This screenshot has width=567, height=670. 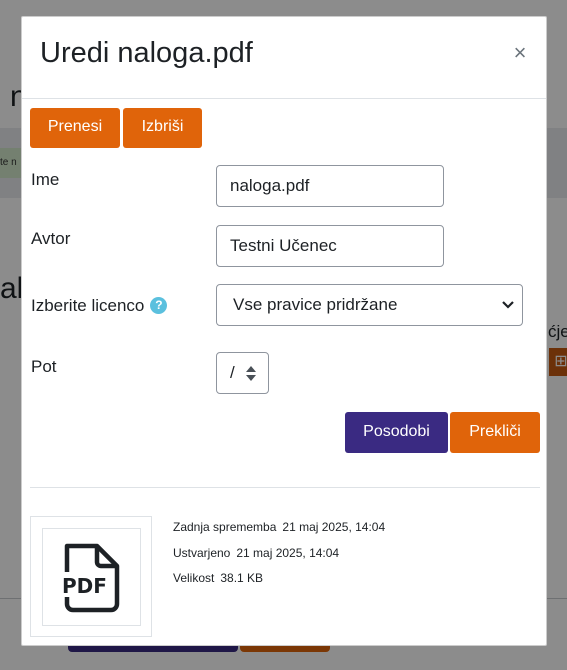 What do you see at coordinates (279, 527) in the screenshot?
I see `modified-info: Zadnja sprememba 21 maj 2025, 14:04` at bounding box center [279, 527].